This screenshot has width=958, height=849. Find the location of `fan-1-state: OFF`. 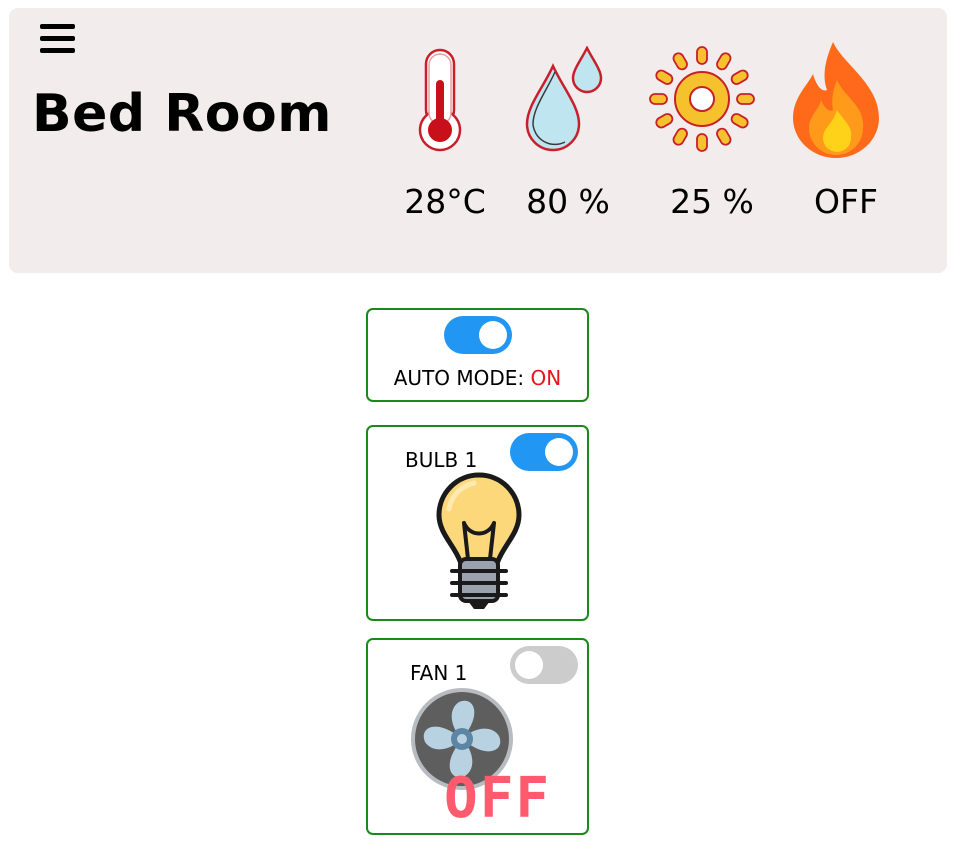

fan-1-state: OFF is located at coordinates (498, 798).